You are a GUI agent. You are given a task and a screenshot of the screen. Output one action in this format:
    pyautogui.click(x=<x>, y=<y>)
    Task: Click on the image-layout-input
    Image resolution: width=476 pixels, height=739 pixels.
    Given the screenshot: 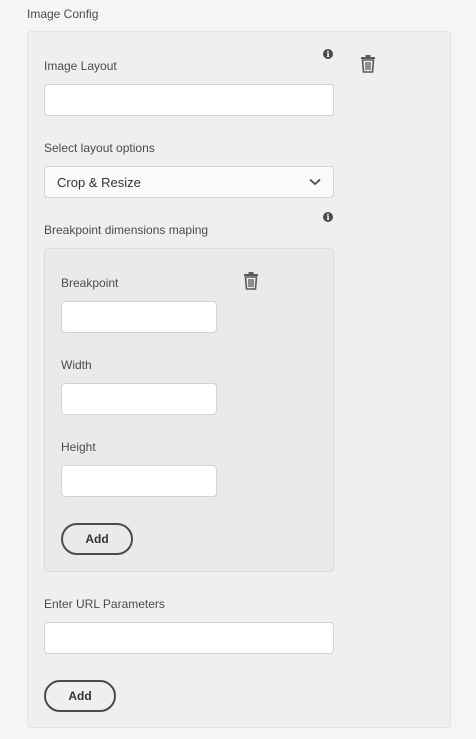 What is the action you would take?
    pyautogui.click(x=189, y=100)
    